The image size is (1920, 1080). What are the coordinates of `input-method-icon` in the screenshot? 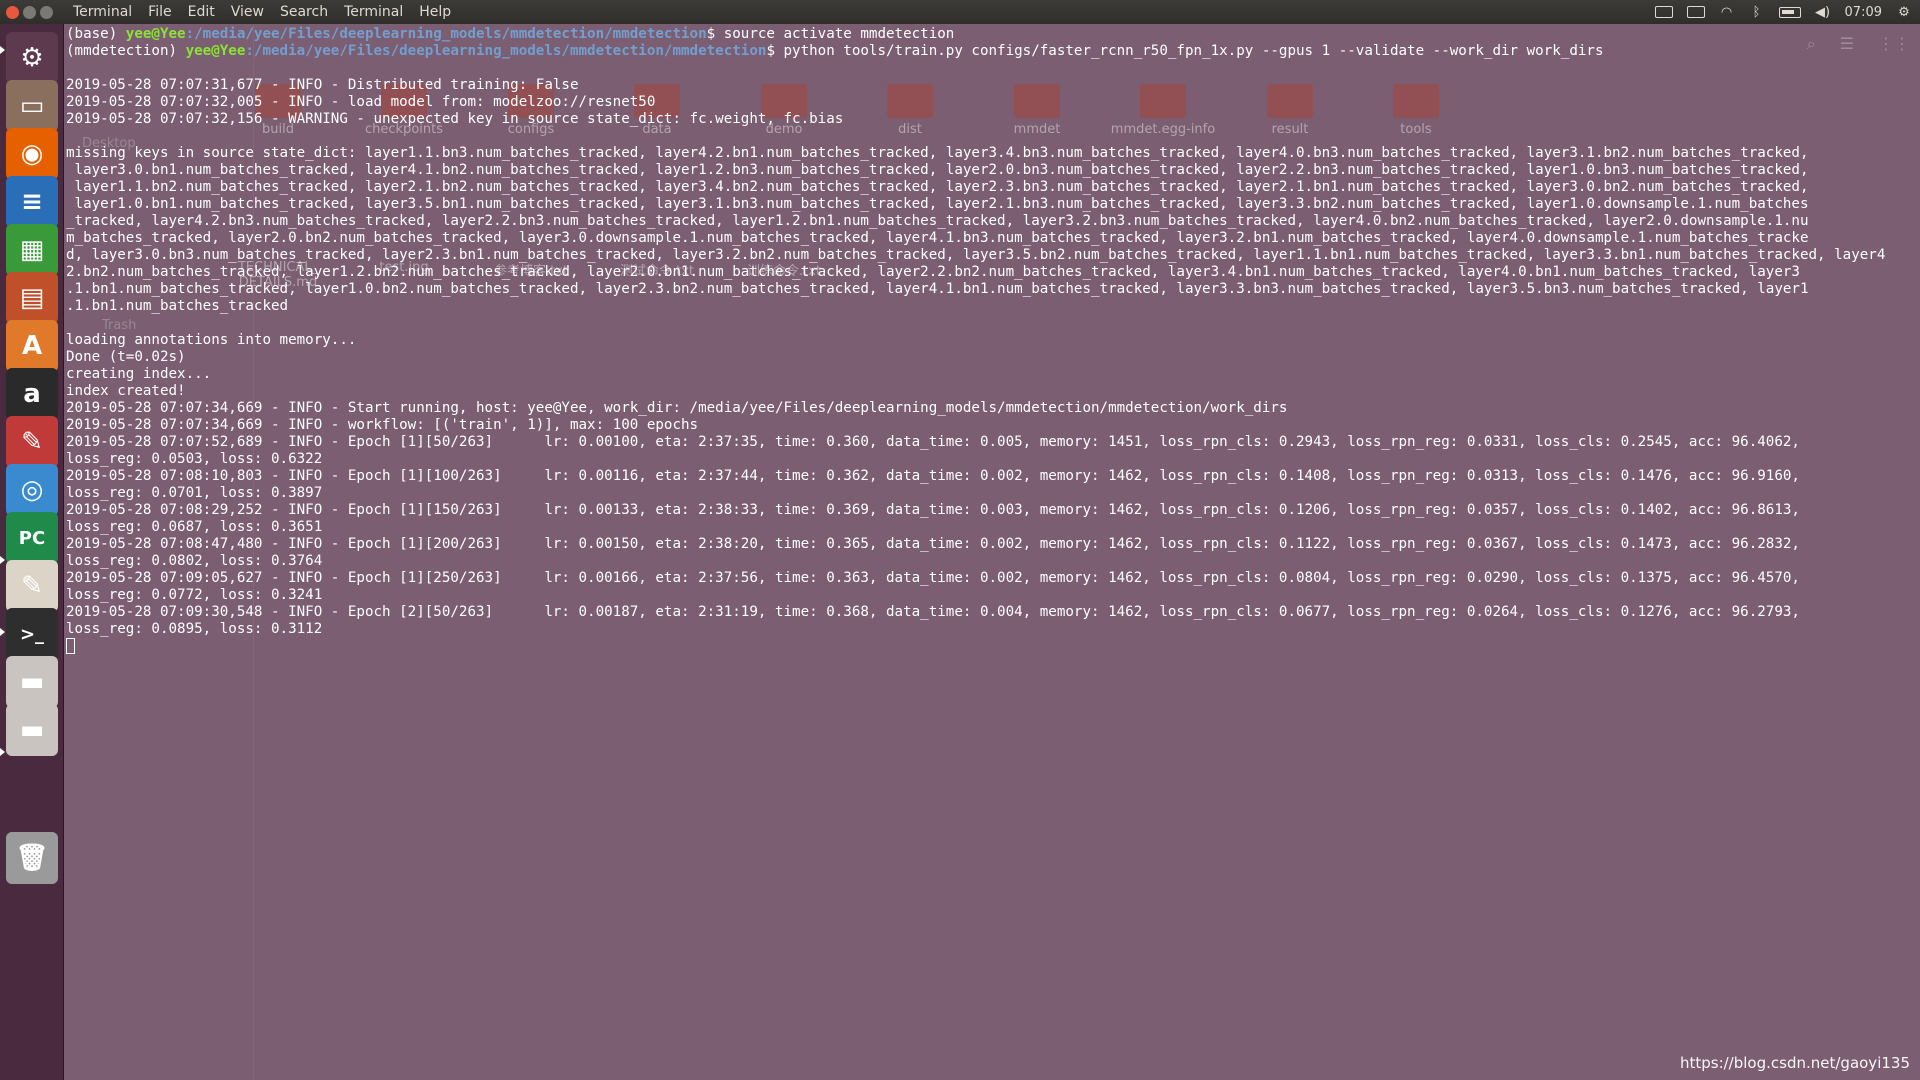 It's located at (1695, 12).